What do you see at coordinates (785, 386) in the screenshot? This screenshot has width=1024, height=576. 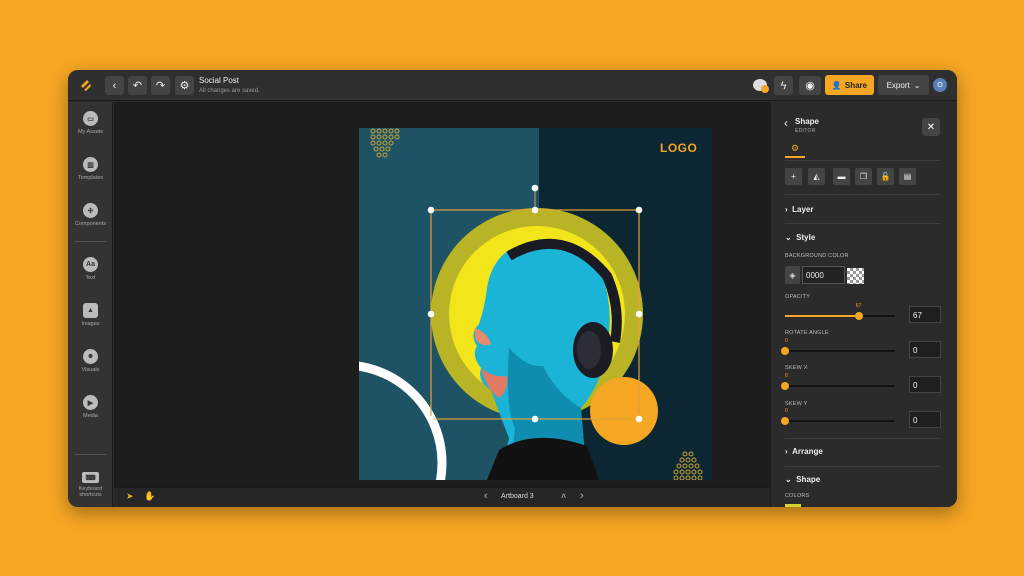 I see `skew-x-slider-thumb` at bounding box center [785, 386].